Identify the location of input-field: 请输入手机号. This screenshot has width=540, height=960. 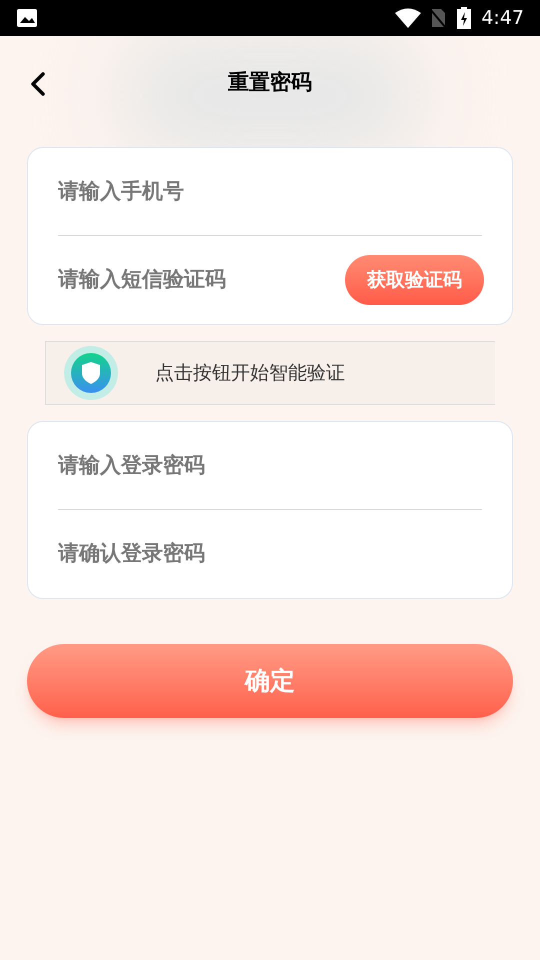
(270, 192).